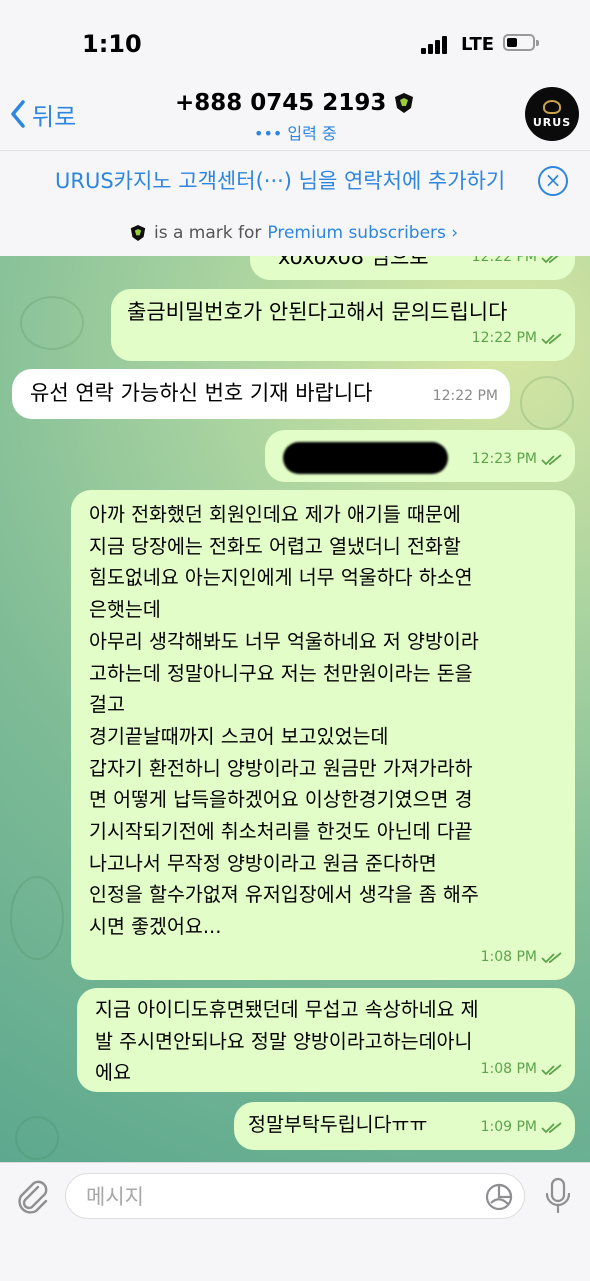  What do you see at coordinates (281, 103) in the screenshot?
I see `phone-number: +888 0745 2193` at bounding box center [281, 103].